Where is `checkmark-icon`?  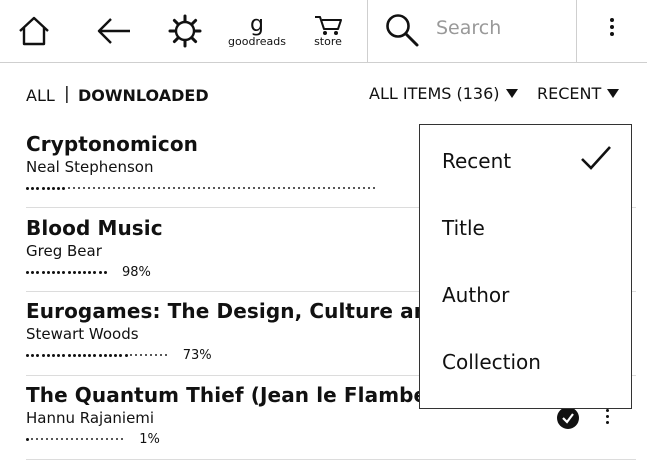
checkmark-icon is located at coordinates (596, 158).